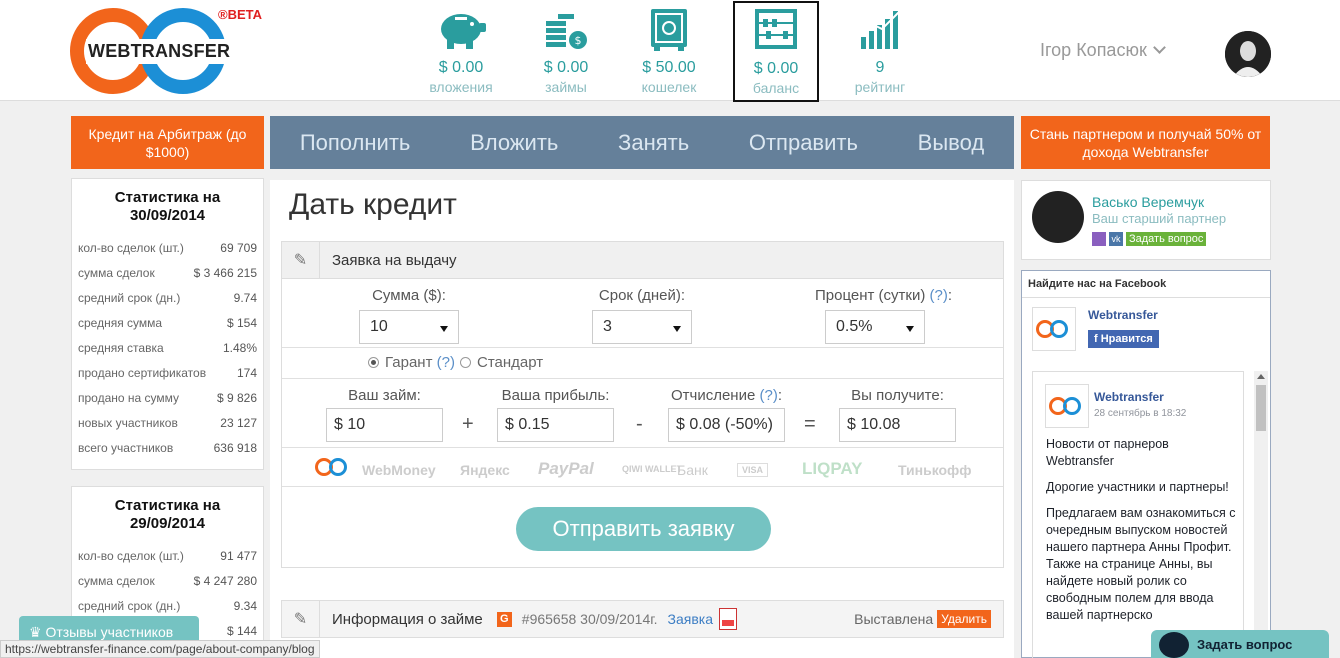  I want to click on partner-name: Васько Веремчук, so click(1148, 202).